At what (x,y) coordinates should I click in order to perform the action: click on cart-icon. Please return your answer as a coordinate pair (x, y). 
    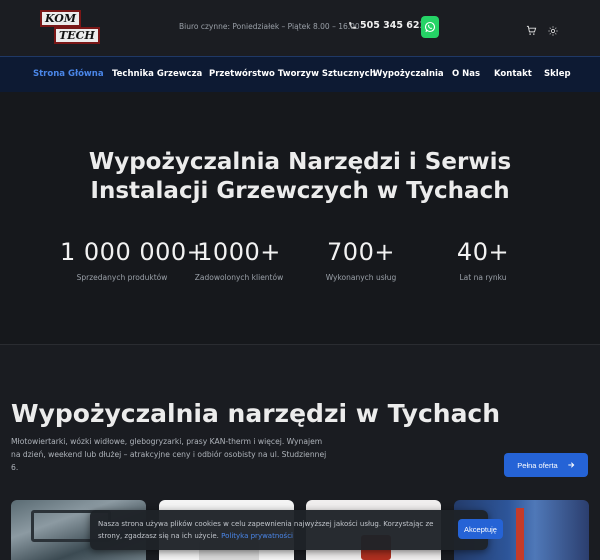
    Looking at the image, I should click on (531, 30).